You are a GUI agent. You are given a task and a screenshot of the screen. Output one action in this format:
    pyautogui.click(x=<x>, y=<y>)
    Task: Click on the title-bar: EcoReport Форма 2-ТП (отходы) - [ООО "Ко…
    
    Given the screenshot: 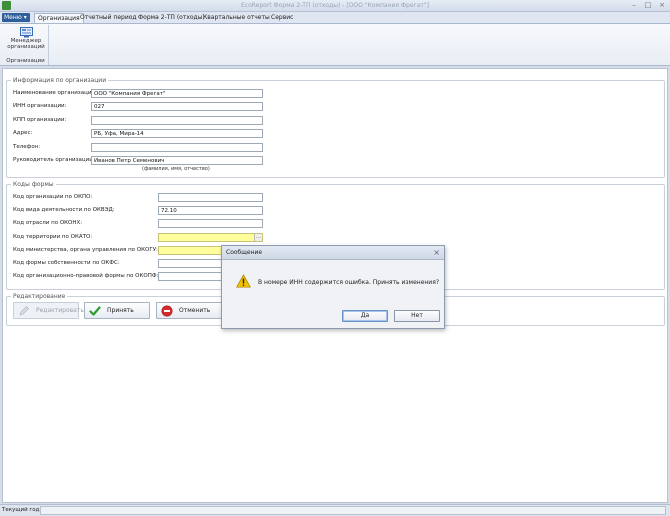 What is the action you would take?
    pyautogui.click(x=335, y=6)
    